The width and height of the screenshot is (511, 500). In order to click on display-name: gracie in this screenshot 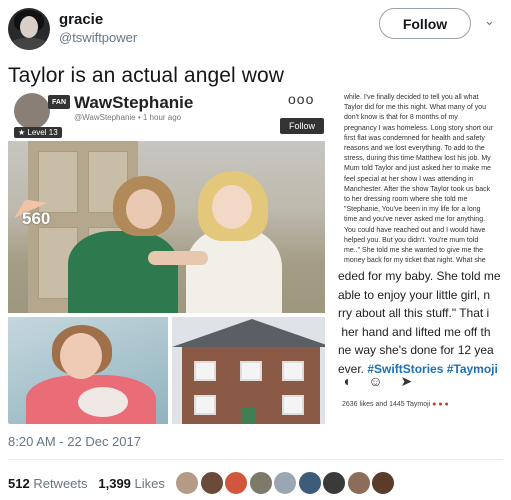, I will do `click(81, 19)`.